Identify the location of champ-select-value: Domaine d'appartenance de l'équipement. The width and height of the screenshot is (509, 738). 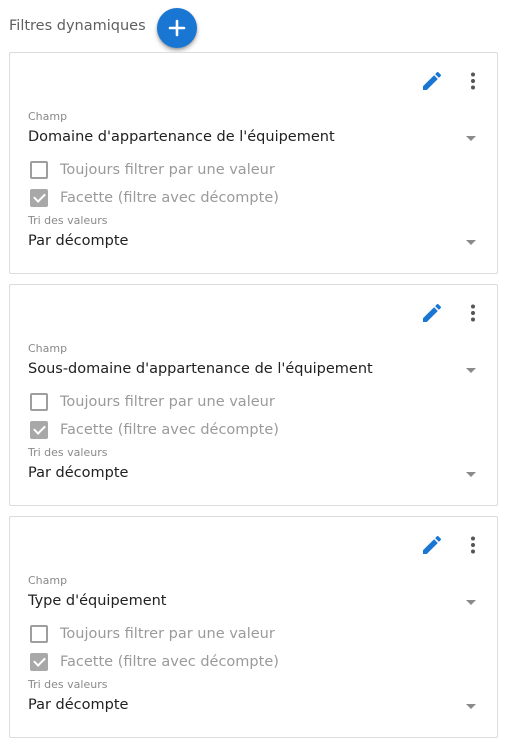
(181, 137).